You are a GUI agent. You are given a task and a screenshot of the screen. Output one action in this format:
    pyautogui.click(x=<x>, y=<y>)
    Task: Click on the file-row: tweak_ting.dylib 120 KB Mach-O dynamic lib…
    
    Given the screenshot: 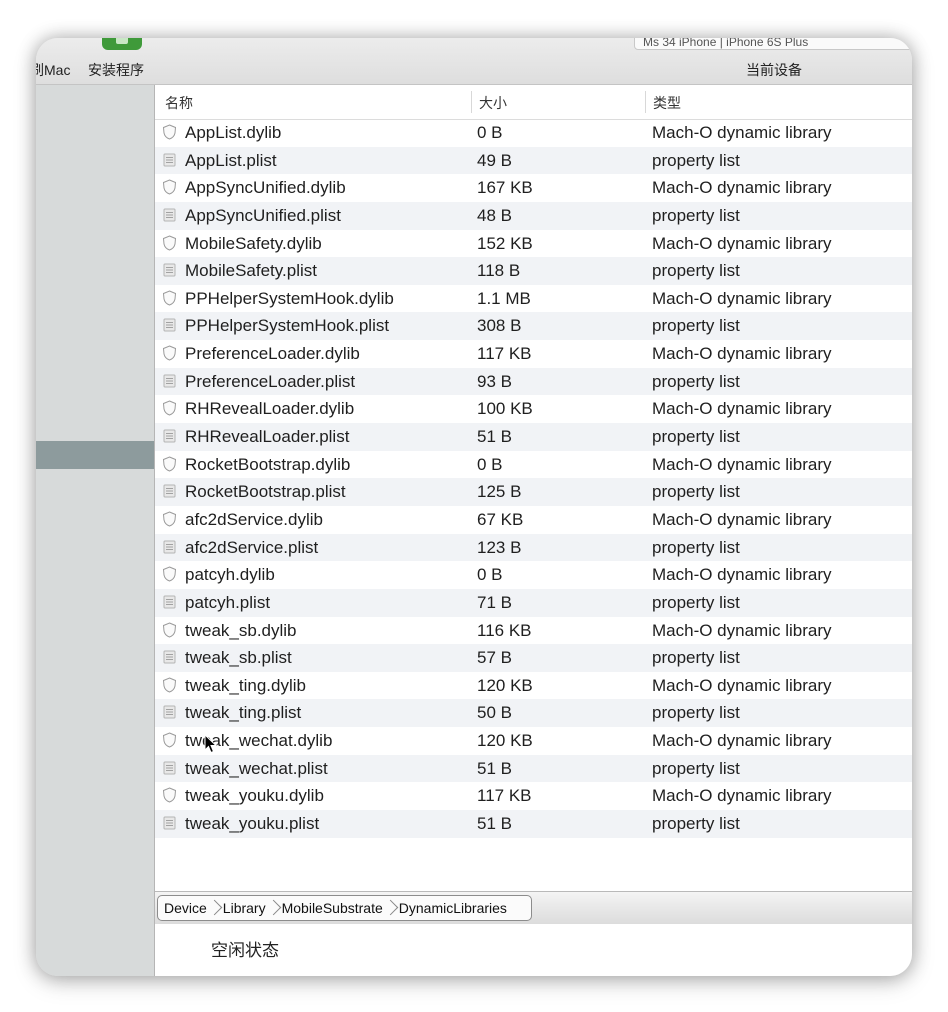 What is the action you would take?
    pyautogui.click(x=533, y=686)
    